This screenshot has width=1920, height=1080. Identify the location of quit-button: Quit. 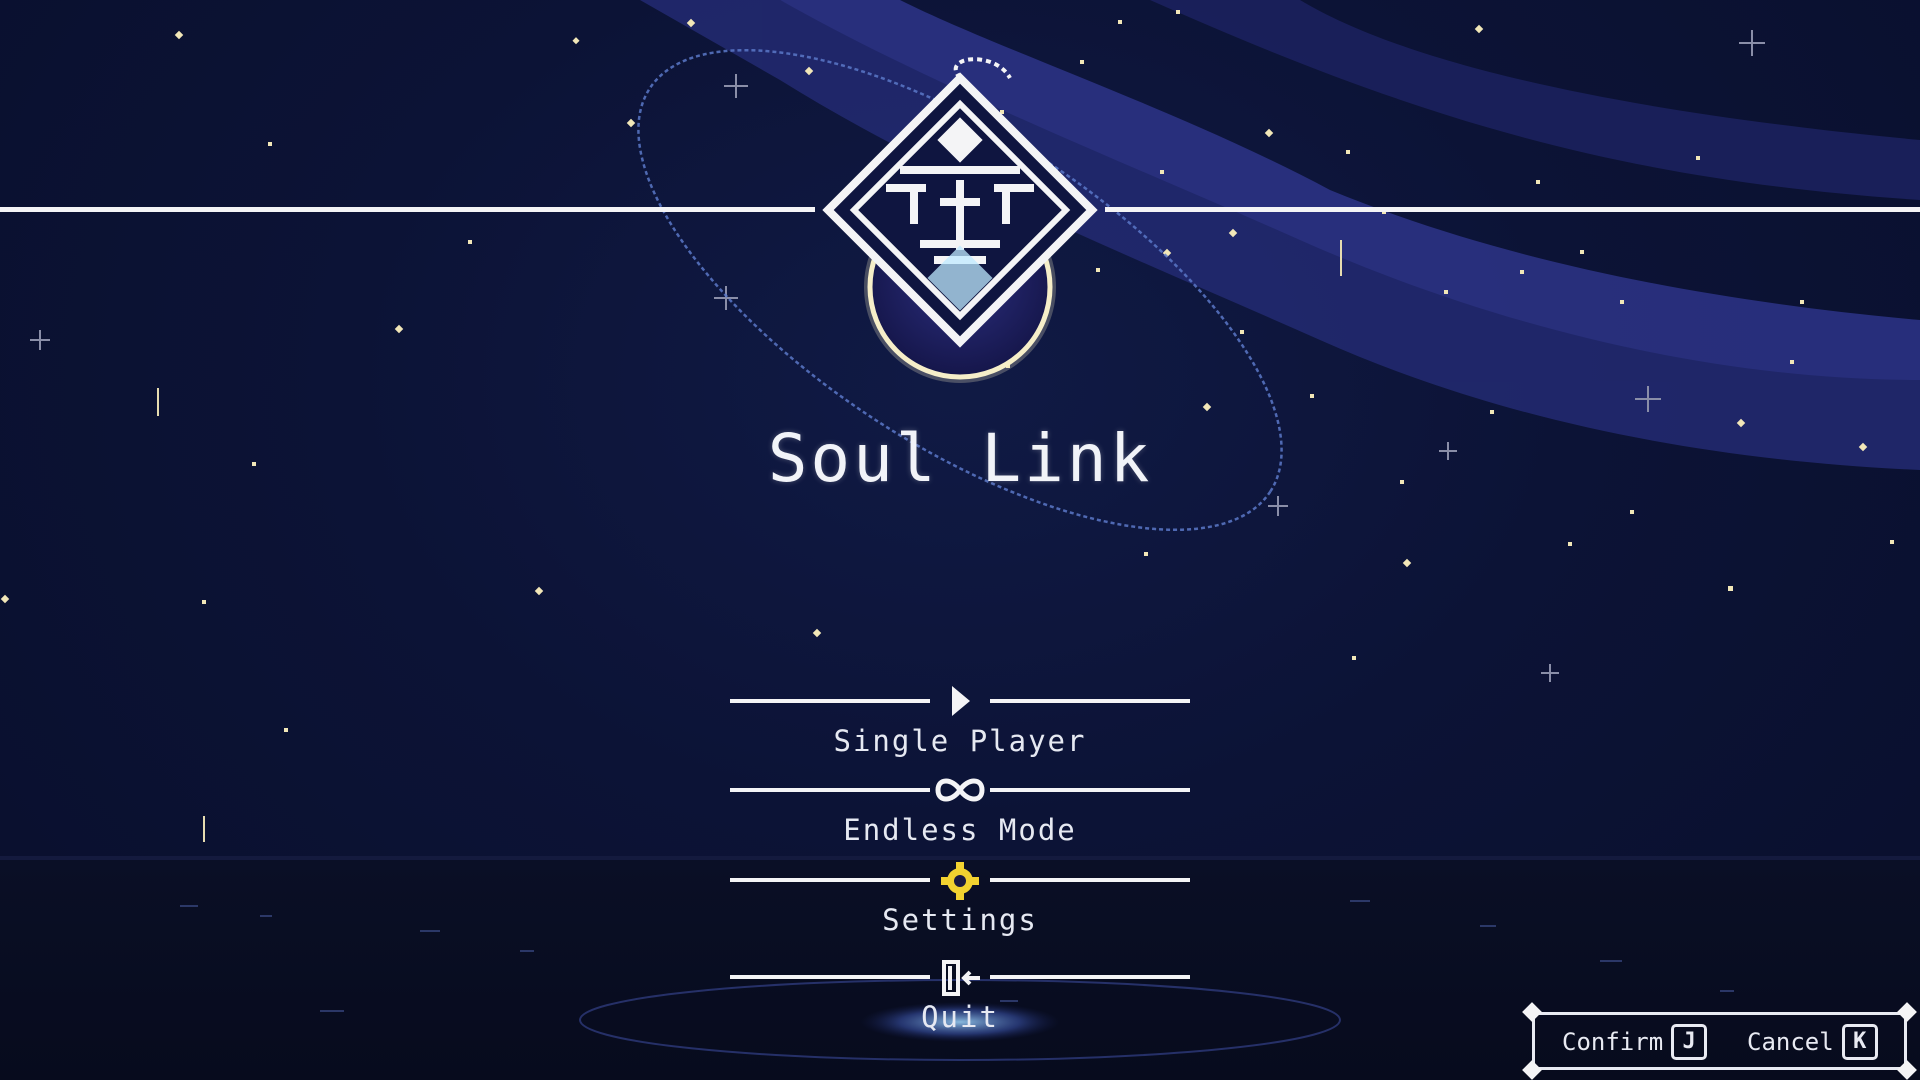
(960, 997).